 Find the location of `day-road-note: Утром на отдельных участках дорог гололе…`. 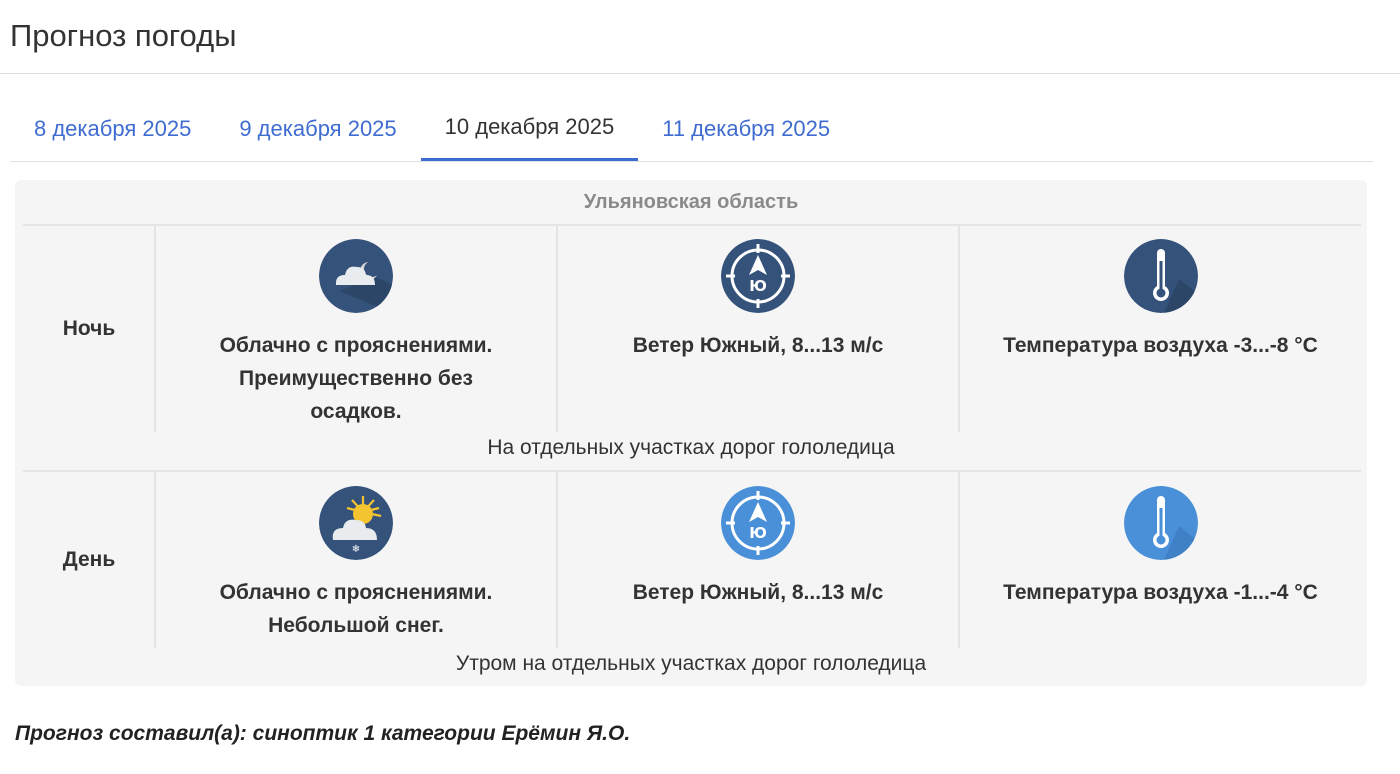

day-road-note: Утром на отдельных участках дорог гололе… is located at coordinates (691, 663).